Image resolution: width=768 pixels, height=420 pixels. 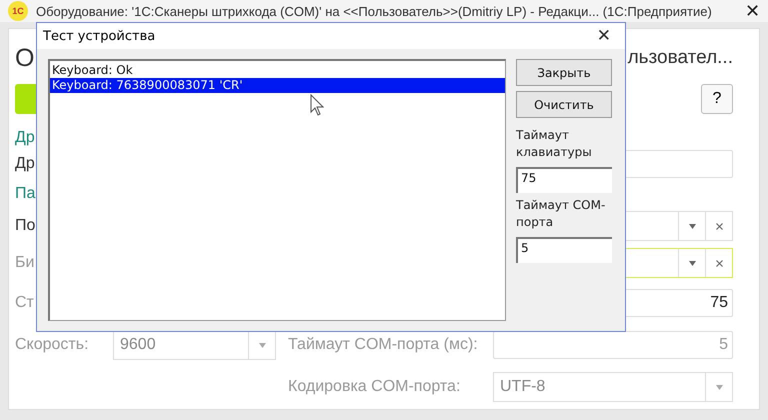 I want to click on form-heading: О, so click(x=24, y=58).